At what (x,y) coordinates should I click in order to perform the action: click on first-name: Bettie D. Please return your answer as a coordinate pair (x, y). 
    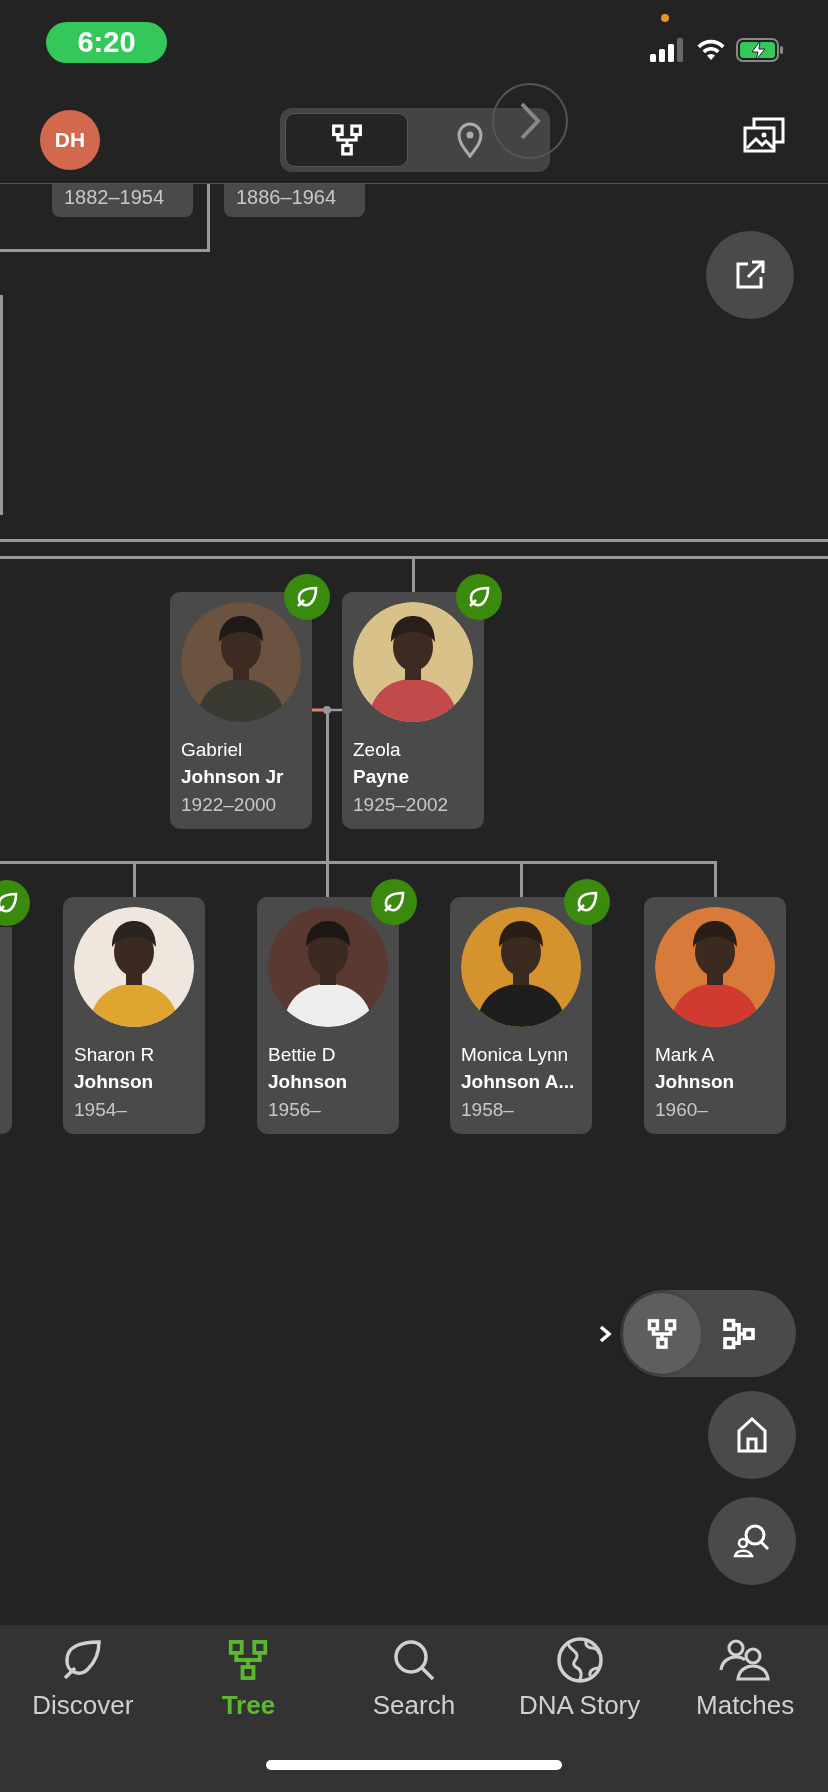
    Looking at the image, I should click on (302, 1055).